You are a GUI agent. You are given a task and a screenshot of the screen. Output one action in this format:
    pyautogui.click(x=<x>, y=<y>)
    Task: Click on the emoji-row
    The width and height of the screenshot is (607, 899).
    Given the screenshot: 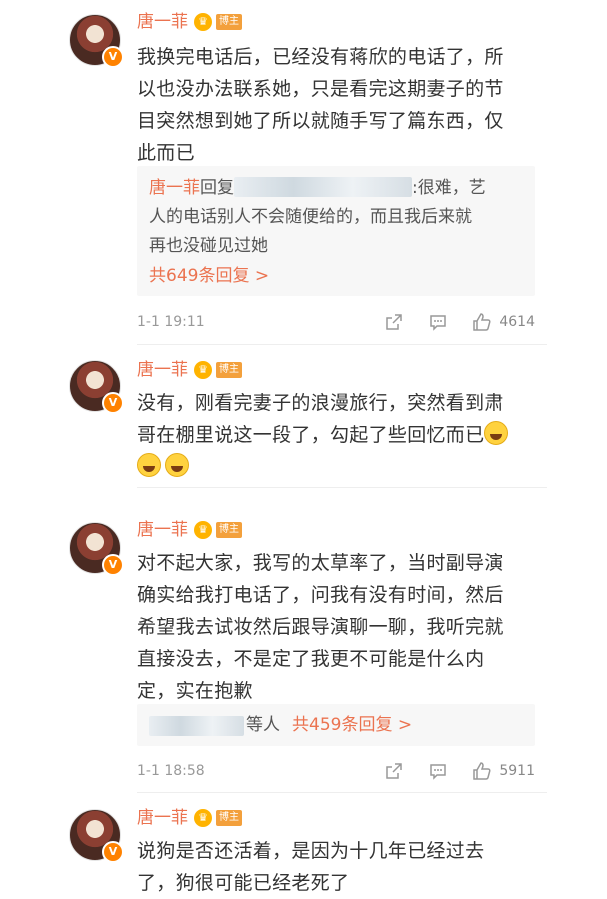 What is the action you would take?
    pyautogui.click(x=337, y=467)
    